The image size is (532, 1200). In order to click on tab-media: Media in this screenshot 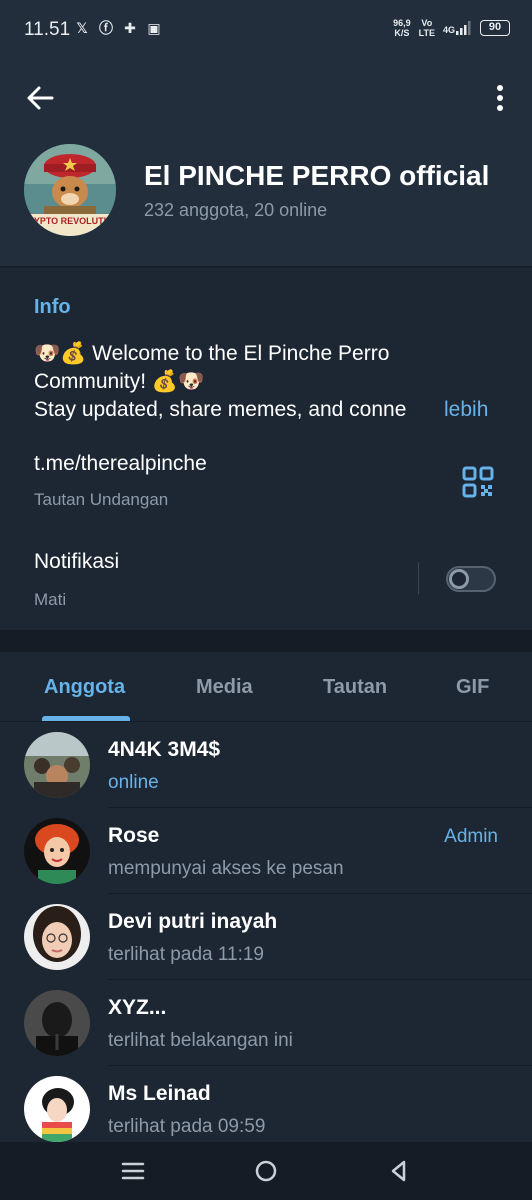, I will do `click(224, 687)`.